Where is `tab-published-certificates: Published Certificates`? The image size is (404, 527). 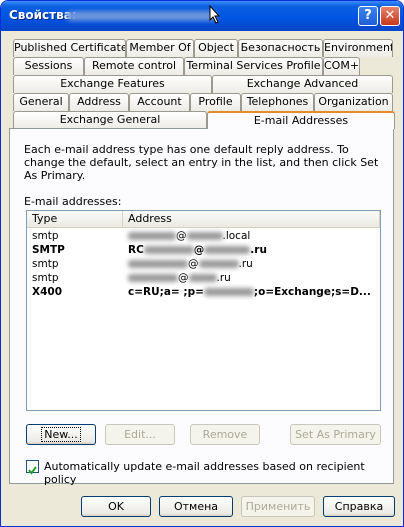
tab-published-certificates: Published Certificates is located at coordinates (69, 48).